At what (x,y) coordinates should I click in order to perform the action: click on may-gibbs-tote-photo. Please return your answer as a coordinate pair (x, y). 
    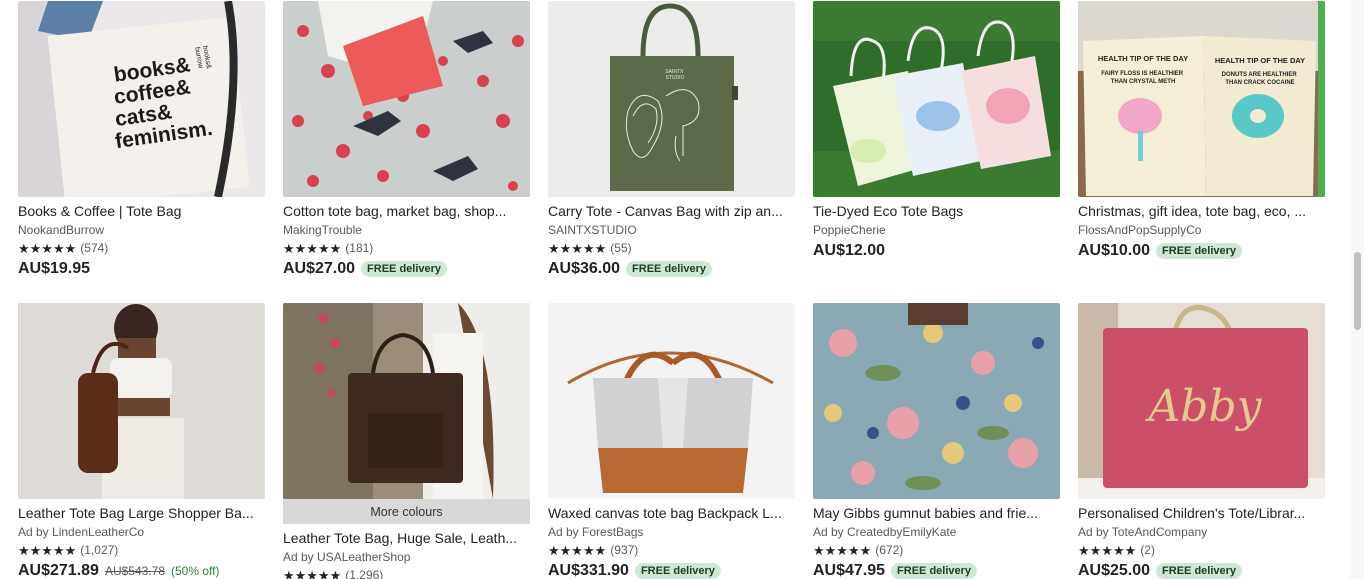
    Looking at the image, I should click on (936, 401).